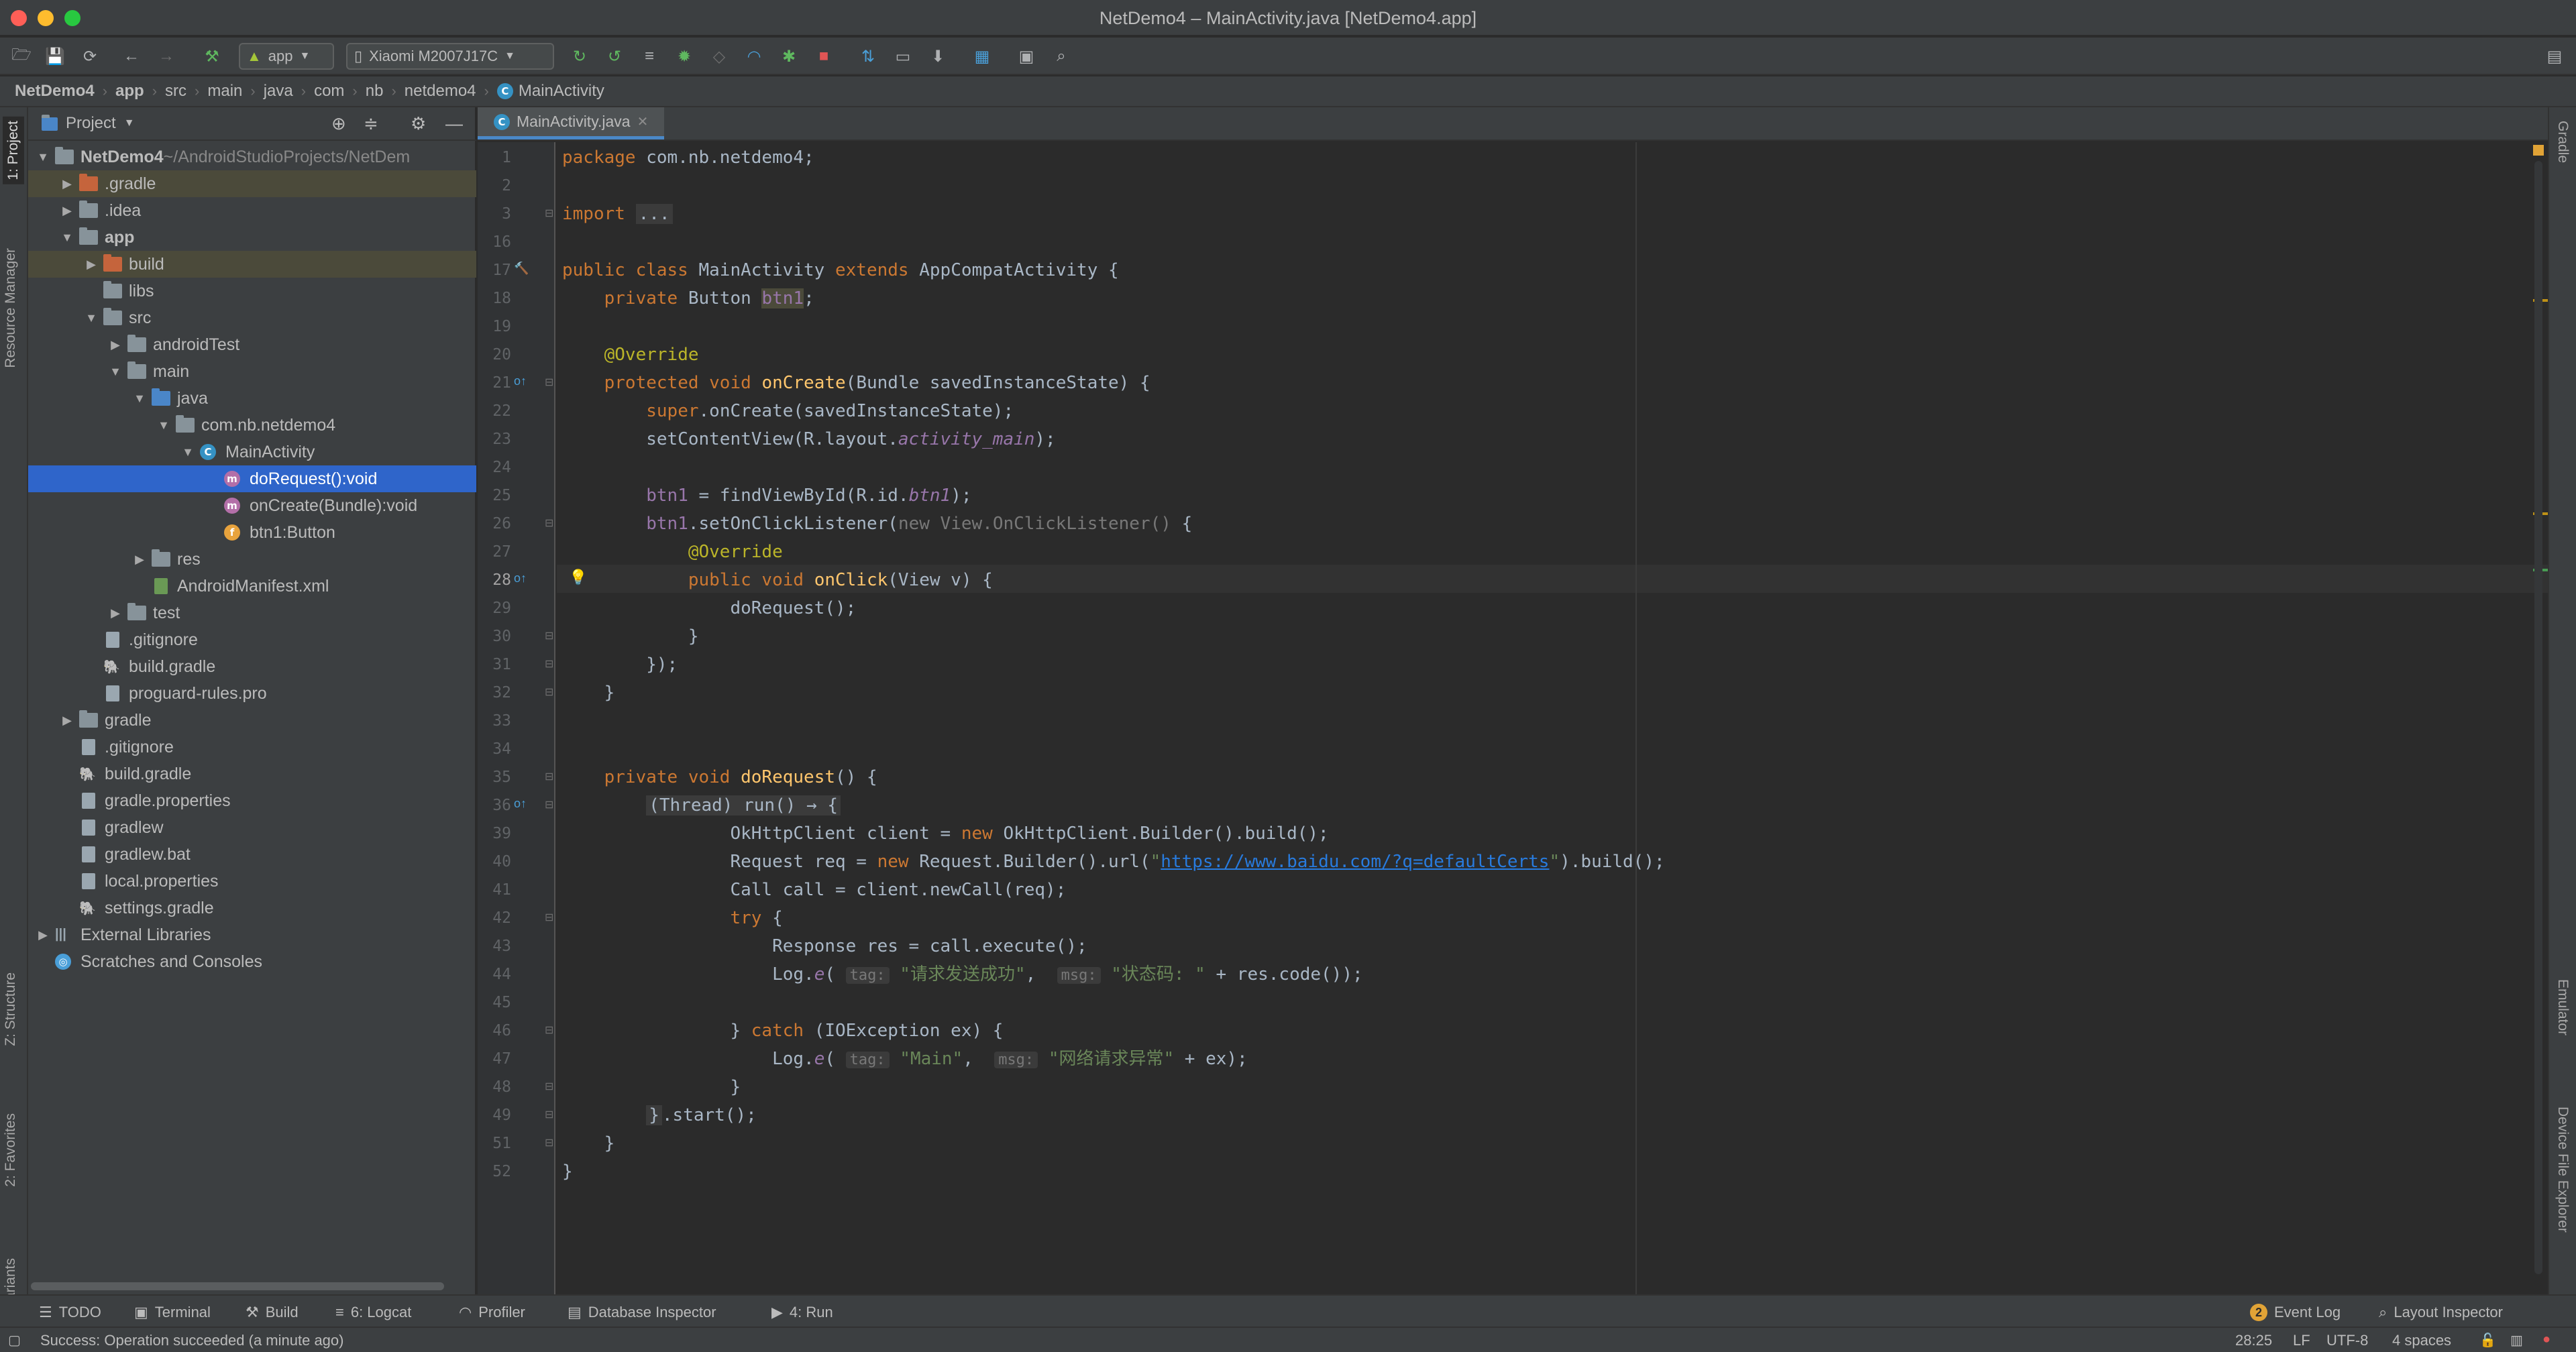 This screenshot has height=1352, width=2576. I want to click on tree-item: gradlew.bat, so click(252, 854).